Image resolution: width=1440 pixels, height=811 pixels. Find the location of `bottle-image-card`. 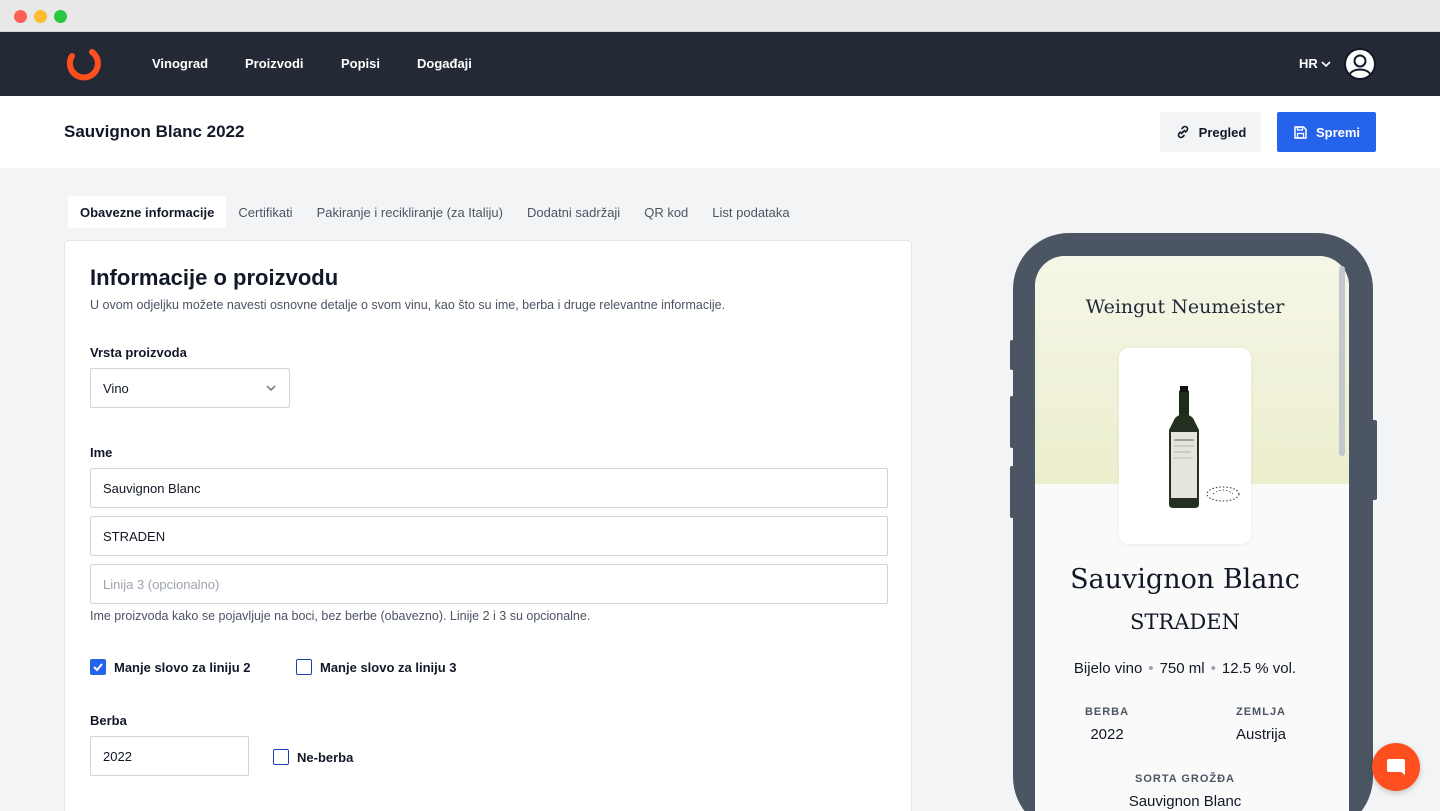

bottle-image-card is located at coordinates (1185, 446).